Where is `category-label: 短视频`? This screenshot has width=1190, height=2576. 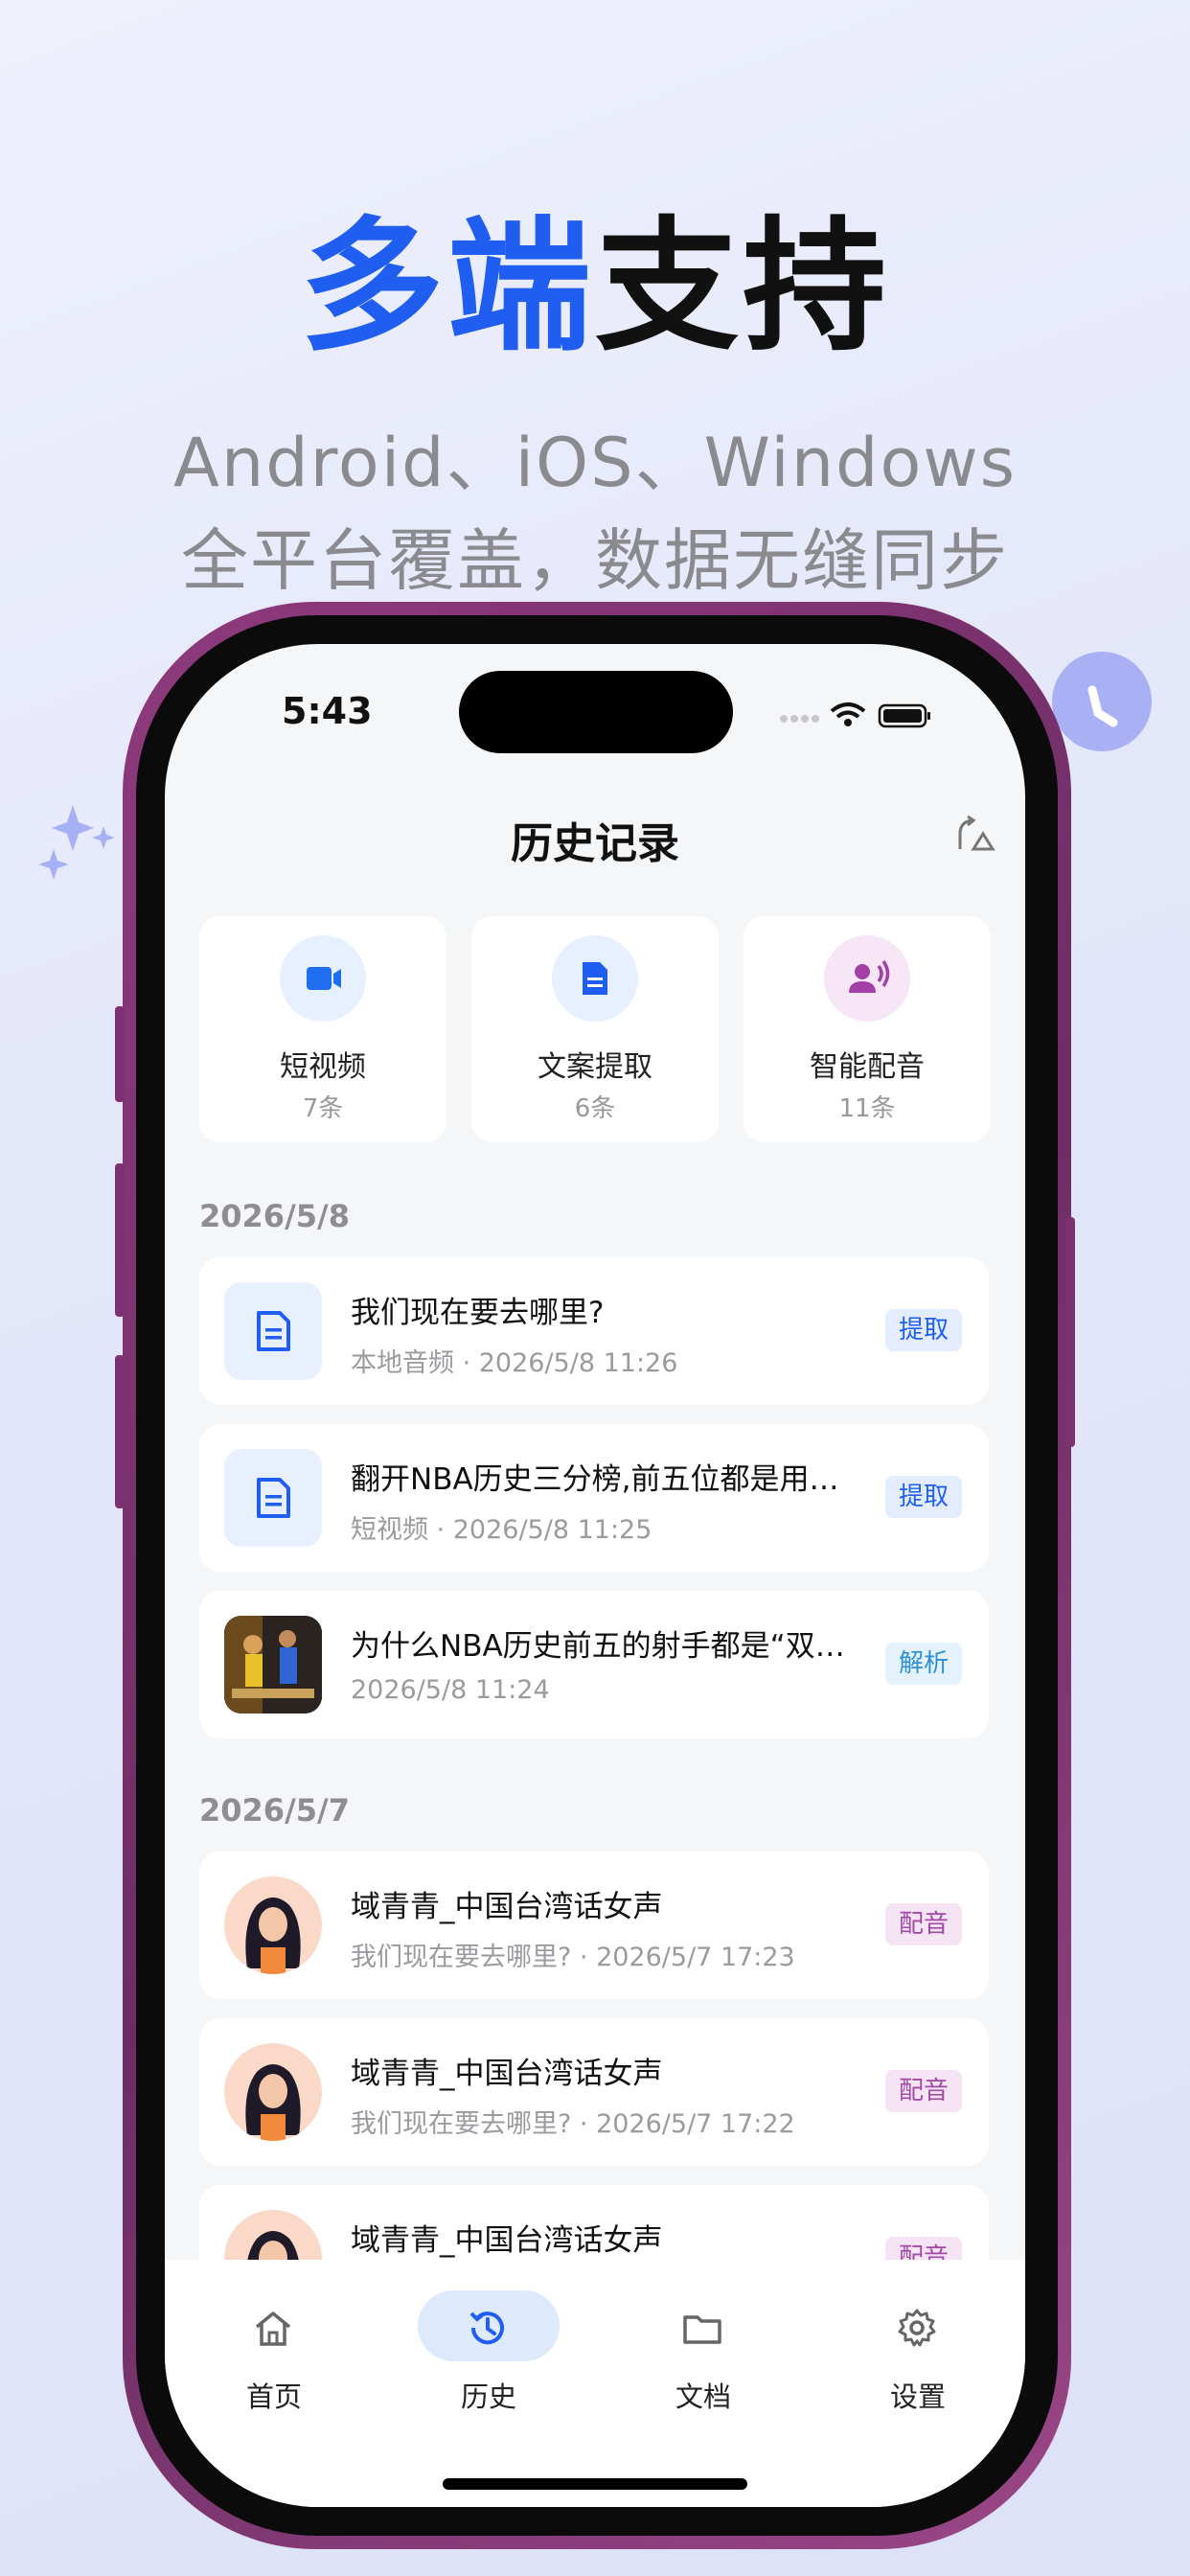 category-label: 短视频 is located at coordinates (323, 1067).